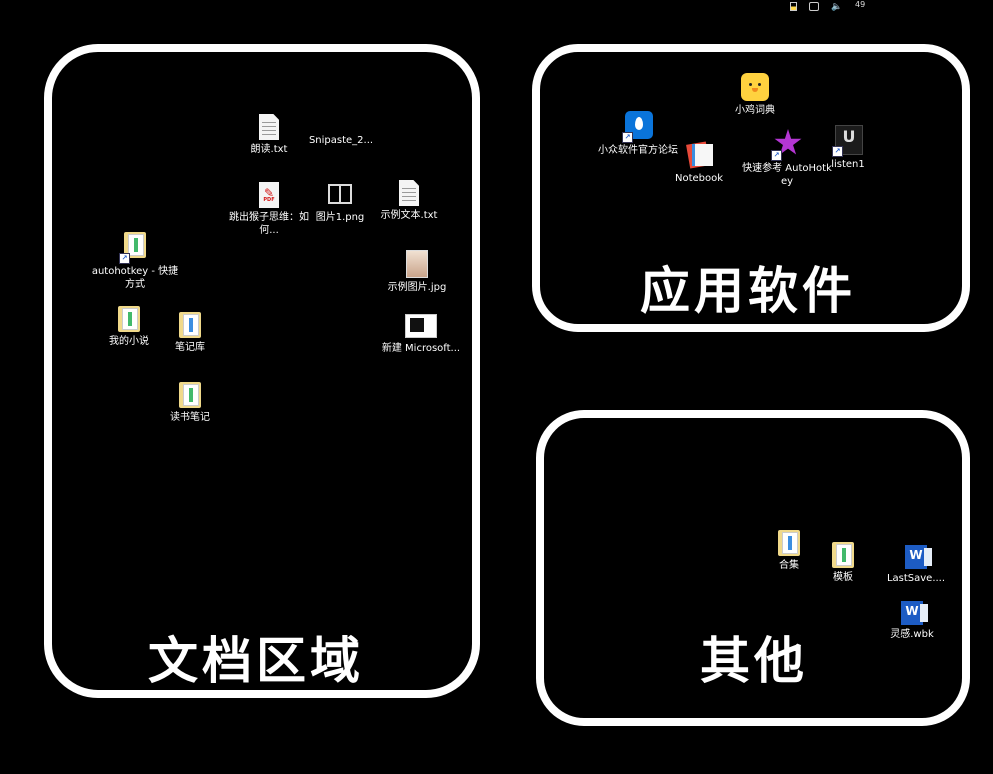 The image size is (993, 774). What do you see at coordinates (256, 661) in the screenshot?
I see `docs-zone-title: 文档区域` at bounding box center [256, 661].